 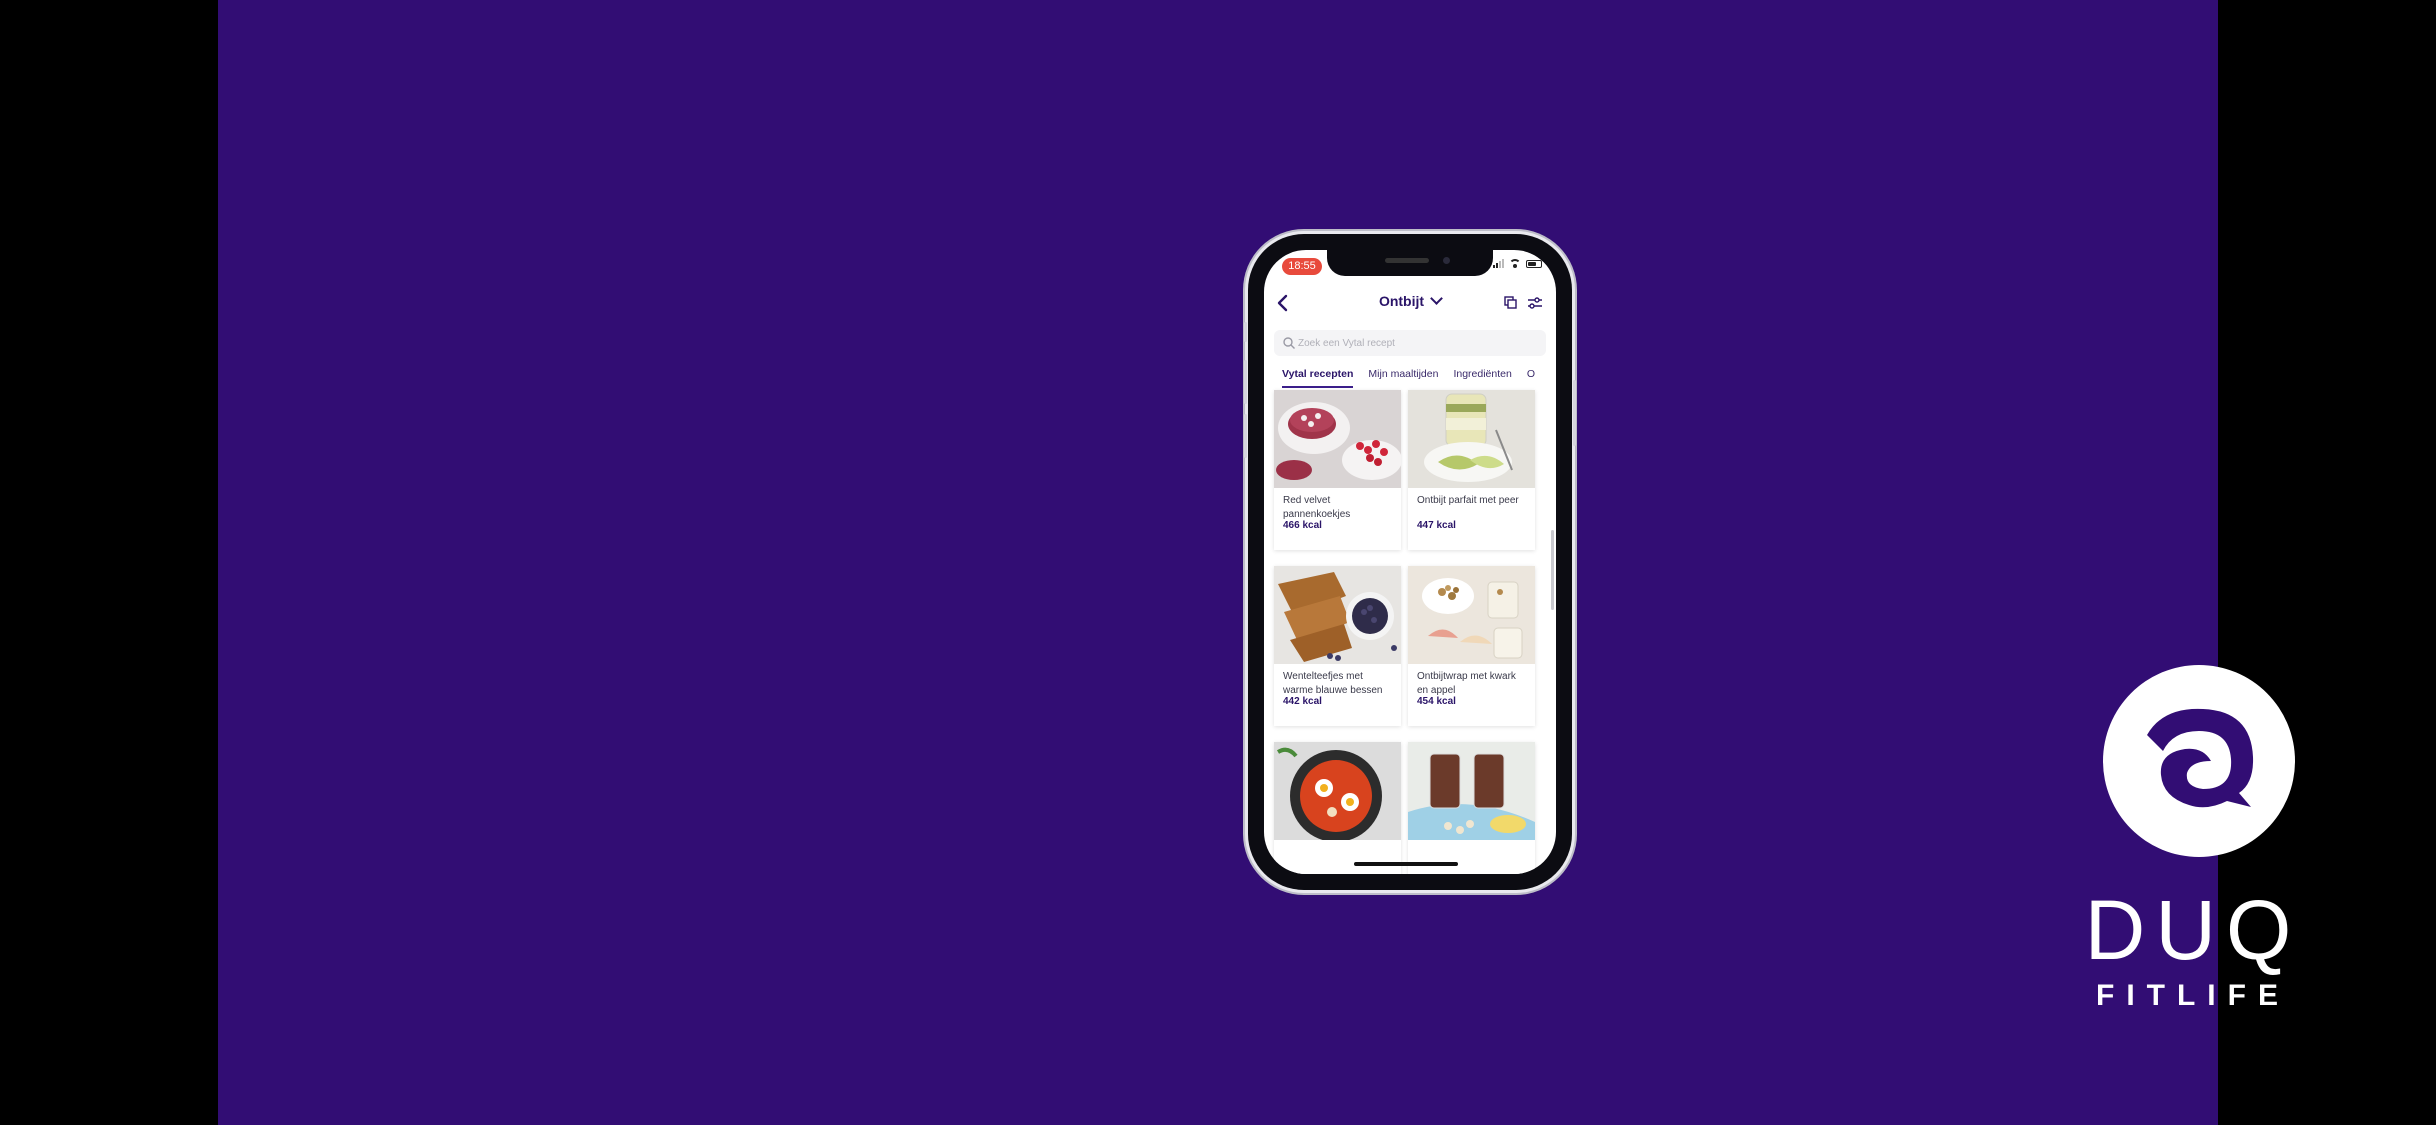 What do you see at coordinates (1317, 507) in the screenshot?
I see `recipe-name: Red velvet pannenkoekjes` at bounding box center [1317, 507].